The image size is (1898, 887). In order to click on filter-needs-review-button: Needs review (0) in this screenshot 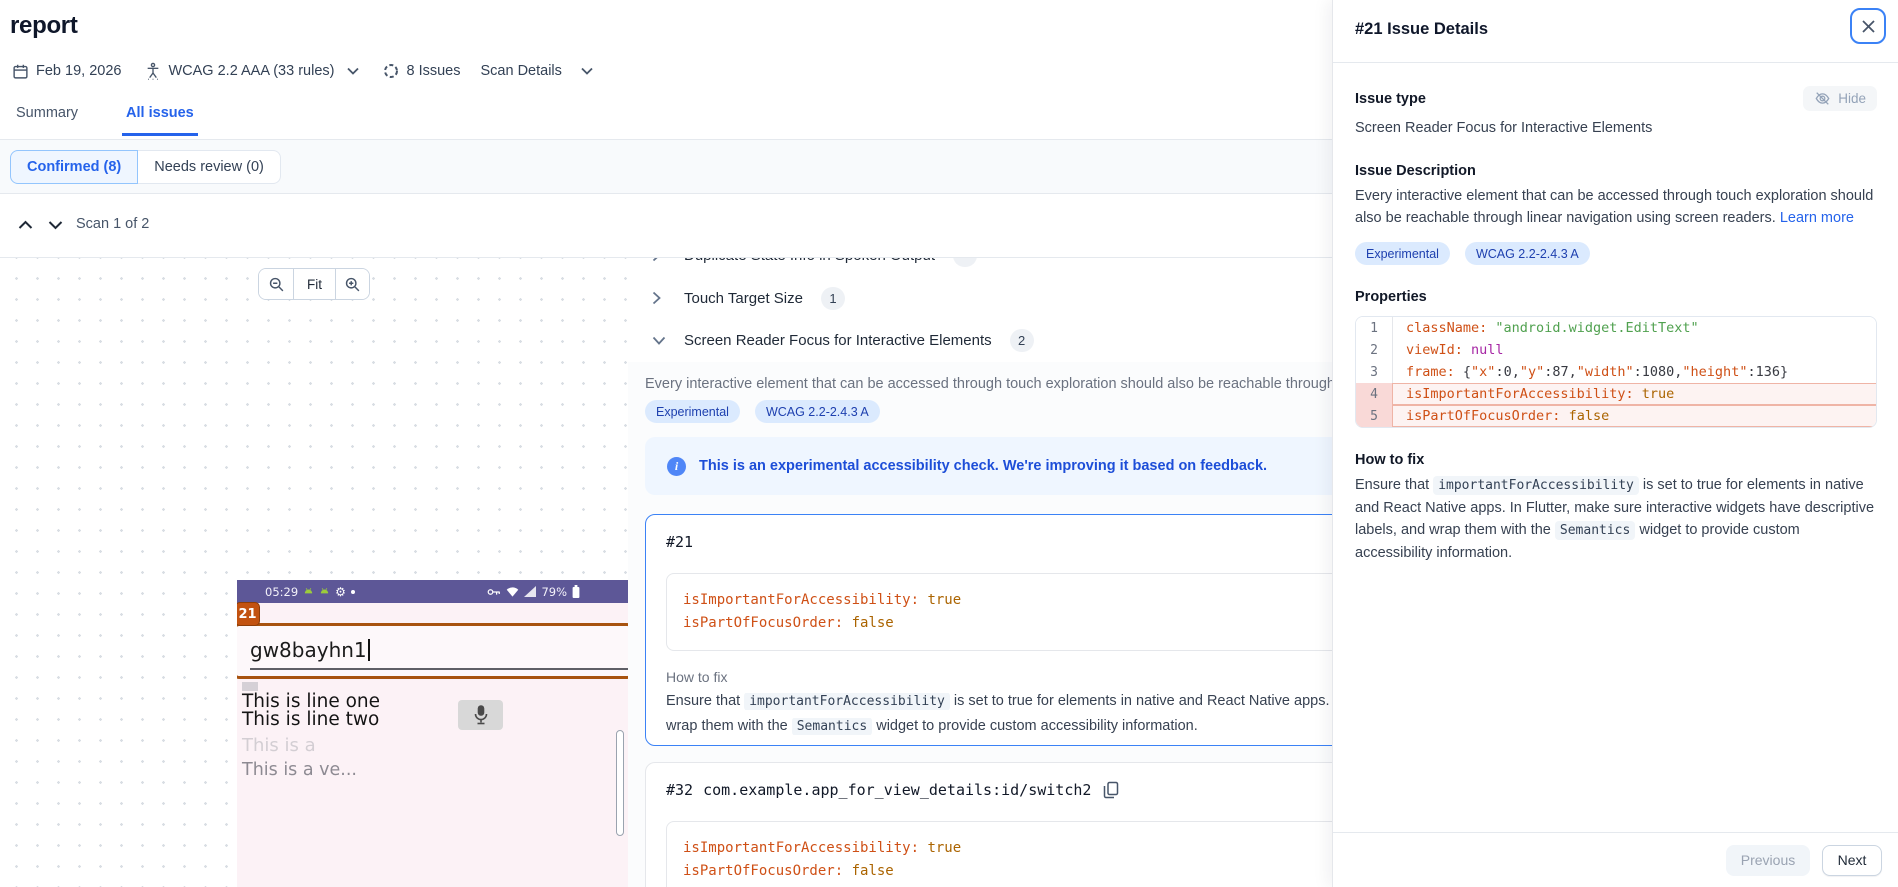, I will do `click(209, 167)`.